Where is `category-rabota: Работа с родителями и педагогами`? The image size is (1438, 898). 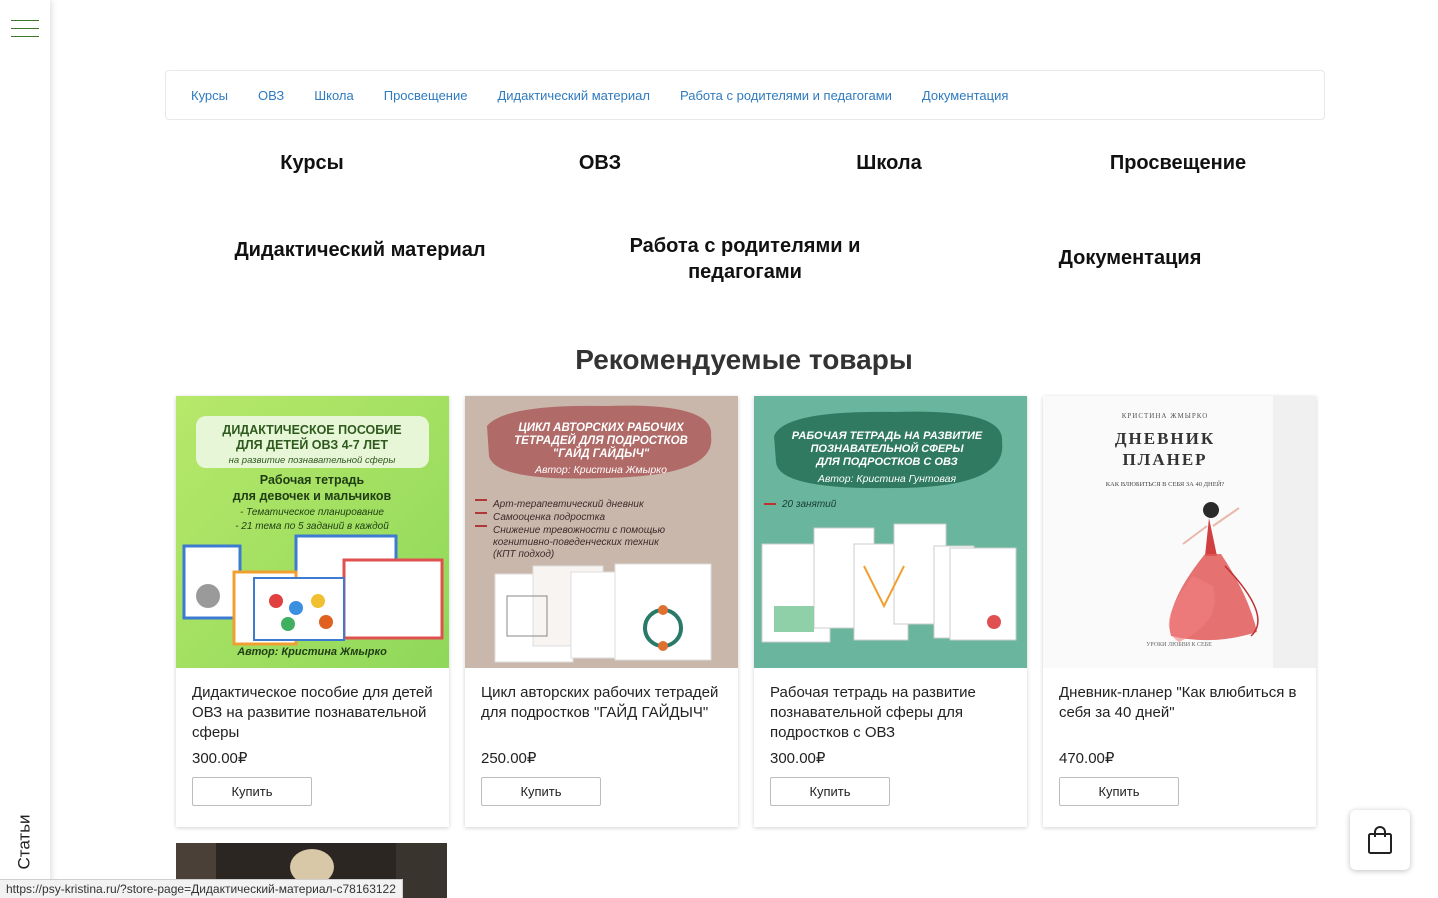
category-rabota: Работа с родителями и педагогами is located at coordinates (745, 259).